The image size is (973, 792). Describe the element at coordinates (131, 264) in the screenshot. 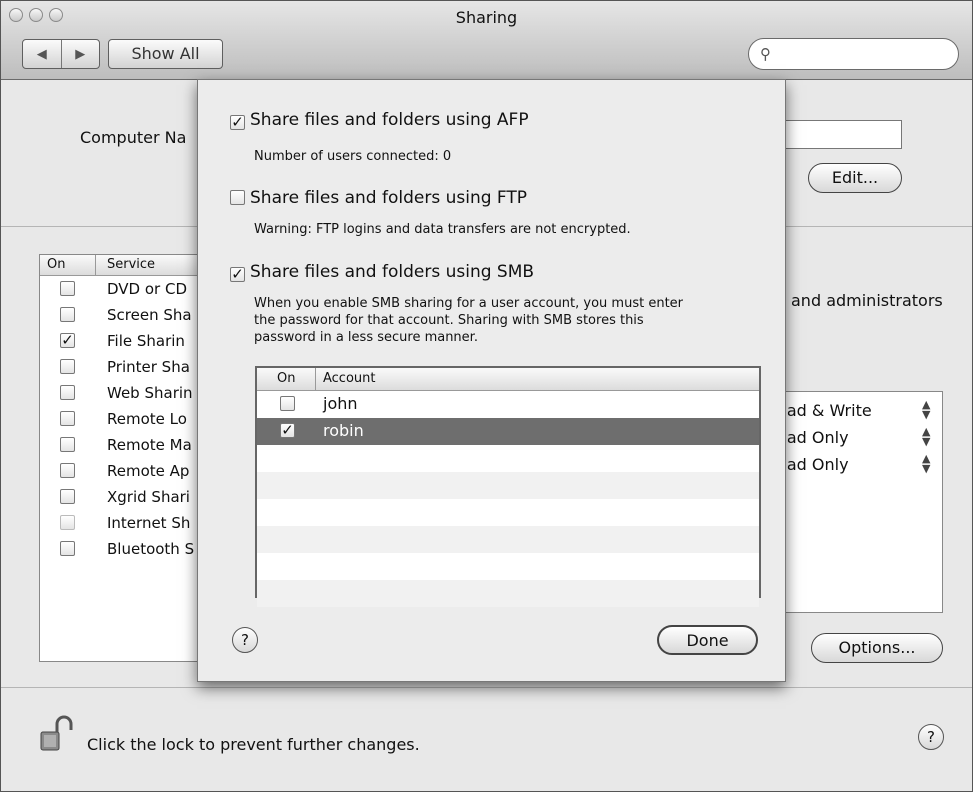

I see `service-name-column: Service` at that location.